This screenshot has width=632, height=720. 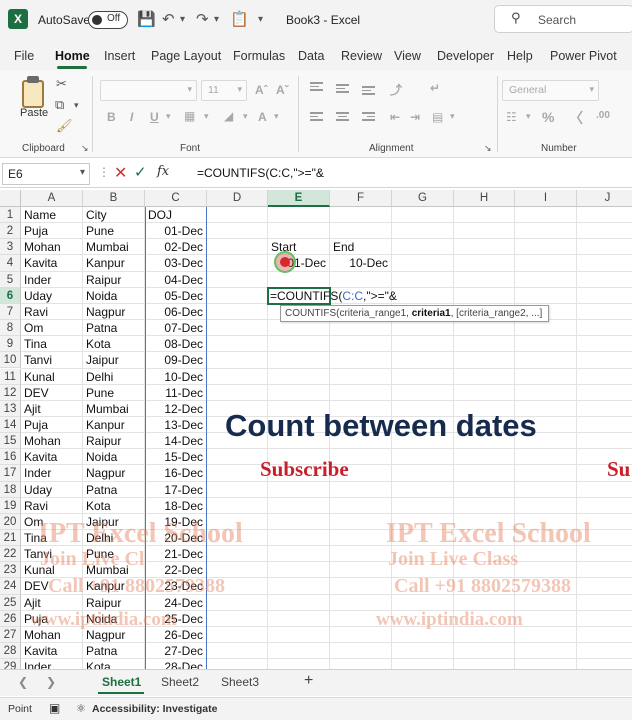 I want to click on cell-a13: Ajit, so click(x=51, y=409).